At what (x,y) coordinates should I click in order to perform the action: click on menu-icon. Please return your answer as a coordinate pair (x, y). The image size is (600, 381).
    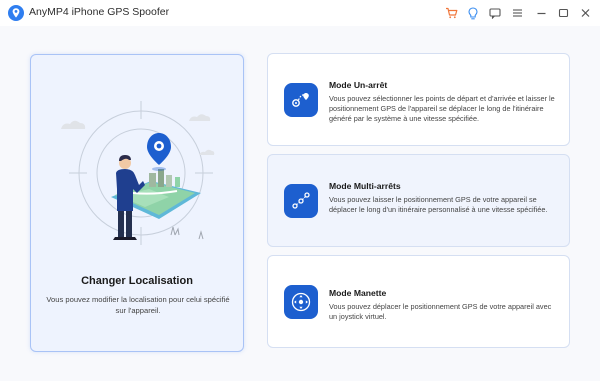
    Looking at the image, I should click on (517, 13).